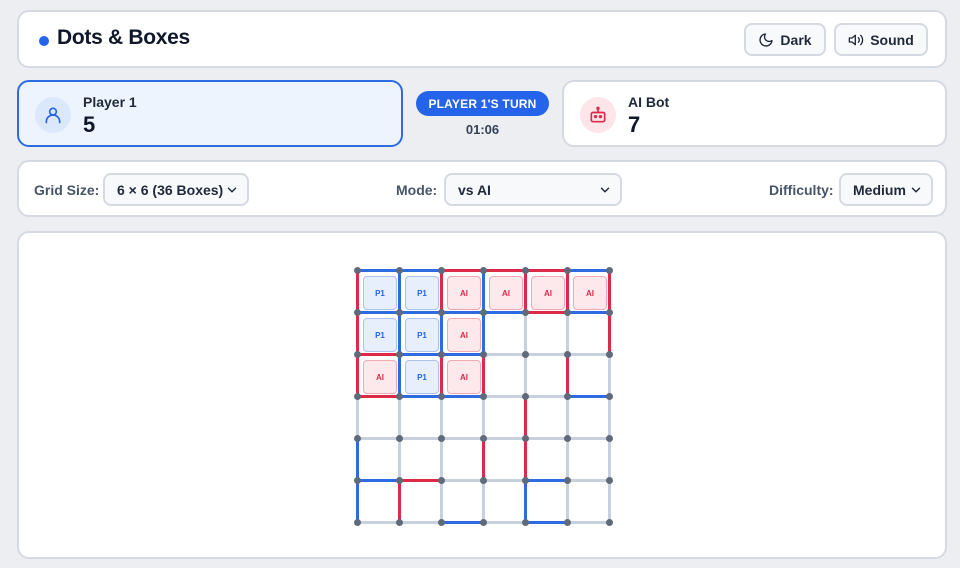 The height and width of the screenshot is (568, 960). Describe the element at coordinates (886, 189) in the screenshot. I see `difficulty-select: Medium` at that location.